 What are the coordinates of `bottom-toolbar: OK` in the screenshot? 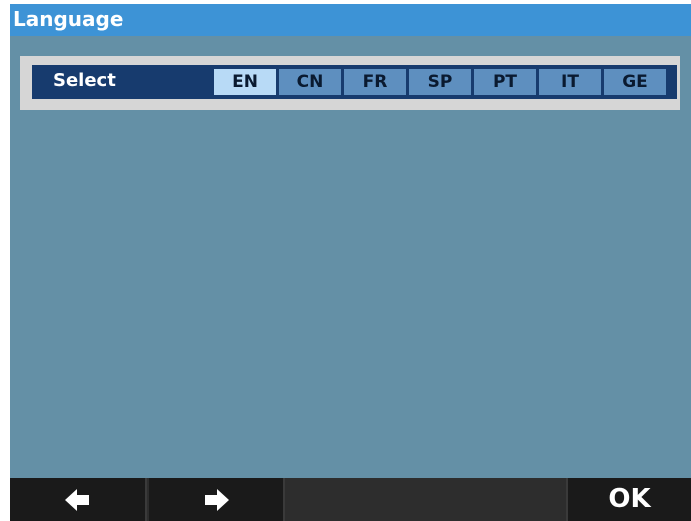 It's located at (350, 499).